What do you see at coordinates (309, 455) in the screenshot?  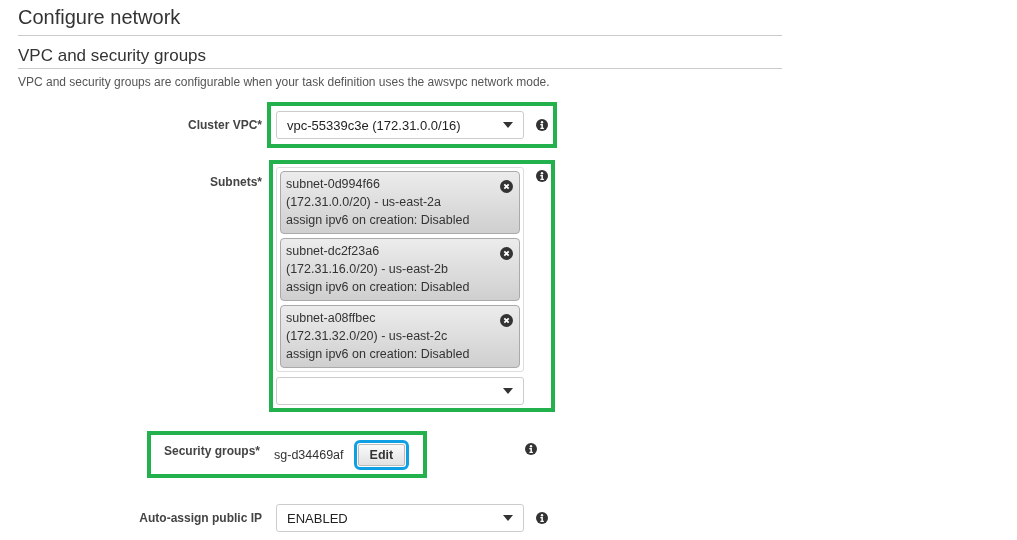 I see `security-group-id: sg-d34469af` at bounding box center [309, 455].